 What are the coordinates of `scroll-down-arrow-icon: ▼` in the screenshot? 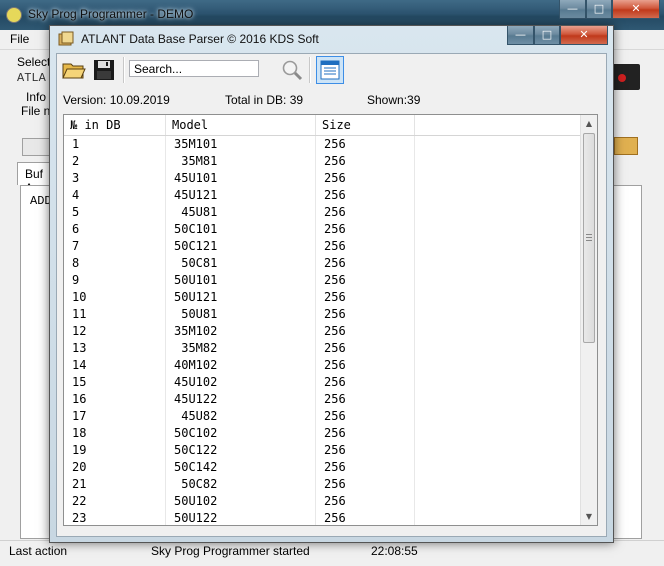 It's located at (589, 516).